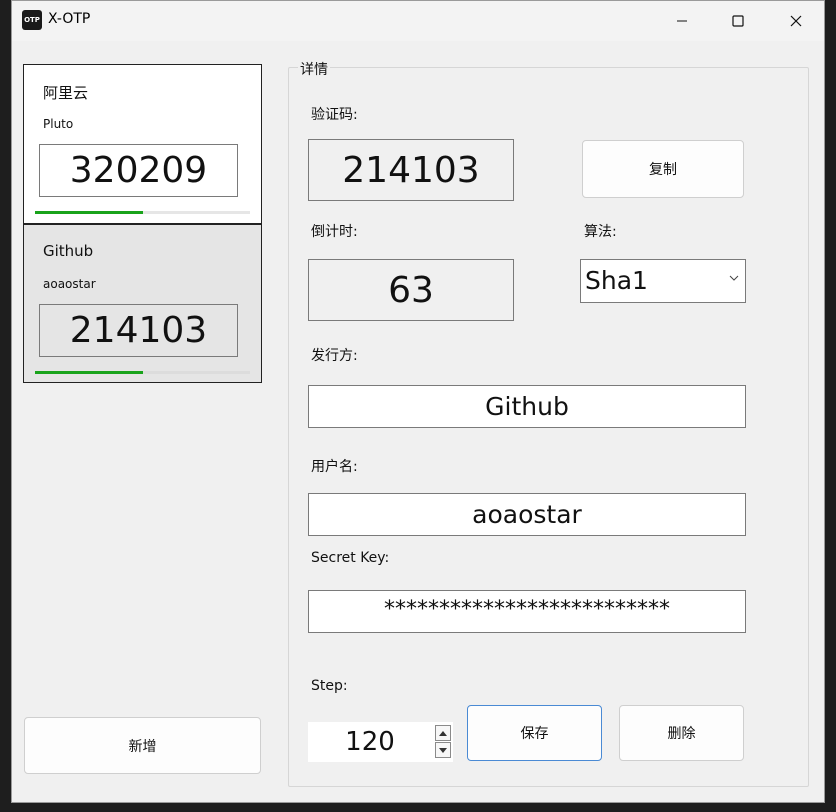  Describe the element at coordinates (32, 20) in the screenshot. I see `app-logo-icon: OTP` at that location.